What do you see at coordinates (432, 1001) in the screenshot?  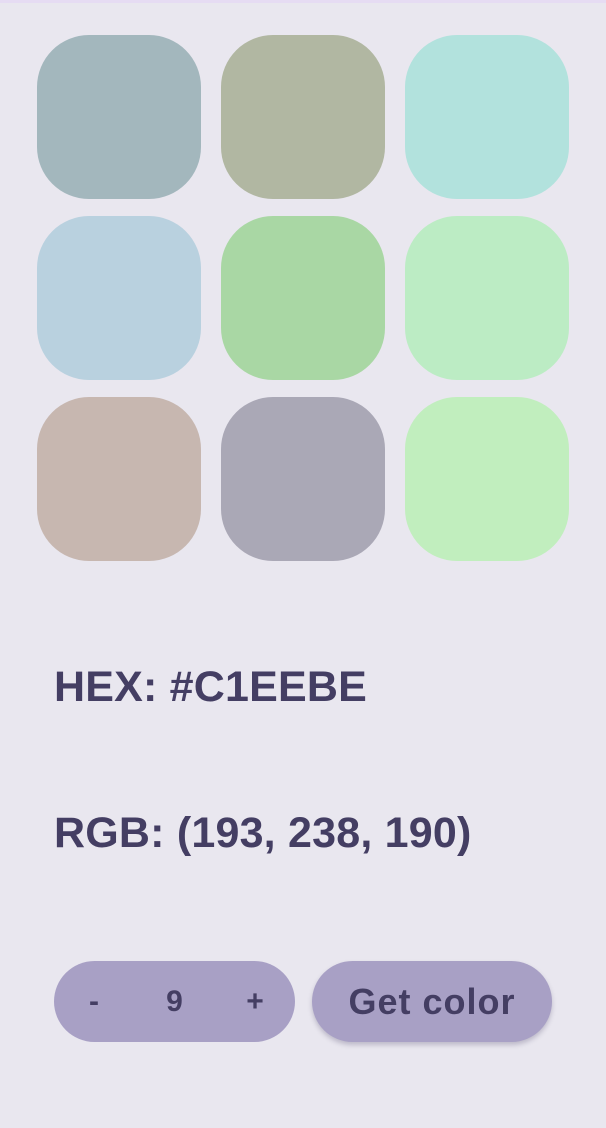 I see `get-color-button: Get color` at bounding box center [432, 1001].